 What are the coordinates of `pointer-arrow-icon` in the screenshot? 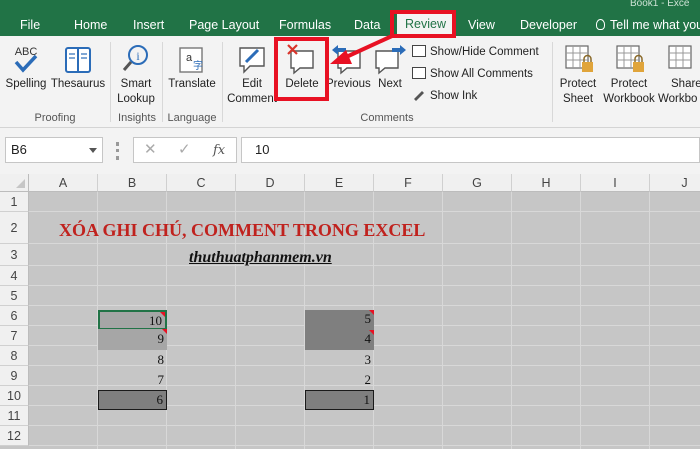 It's located at (361, 49).